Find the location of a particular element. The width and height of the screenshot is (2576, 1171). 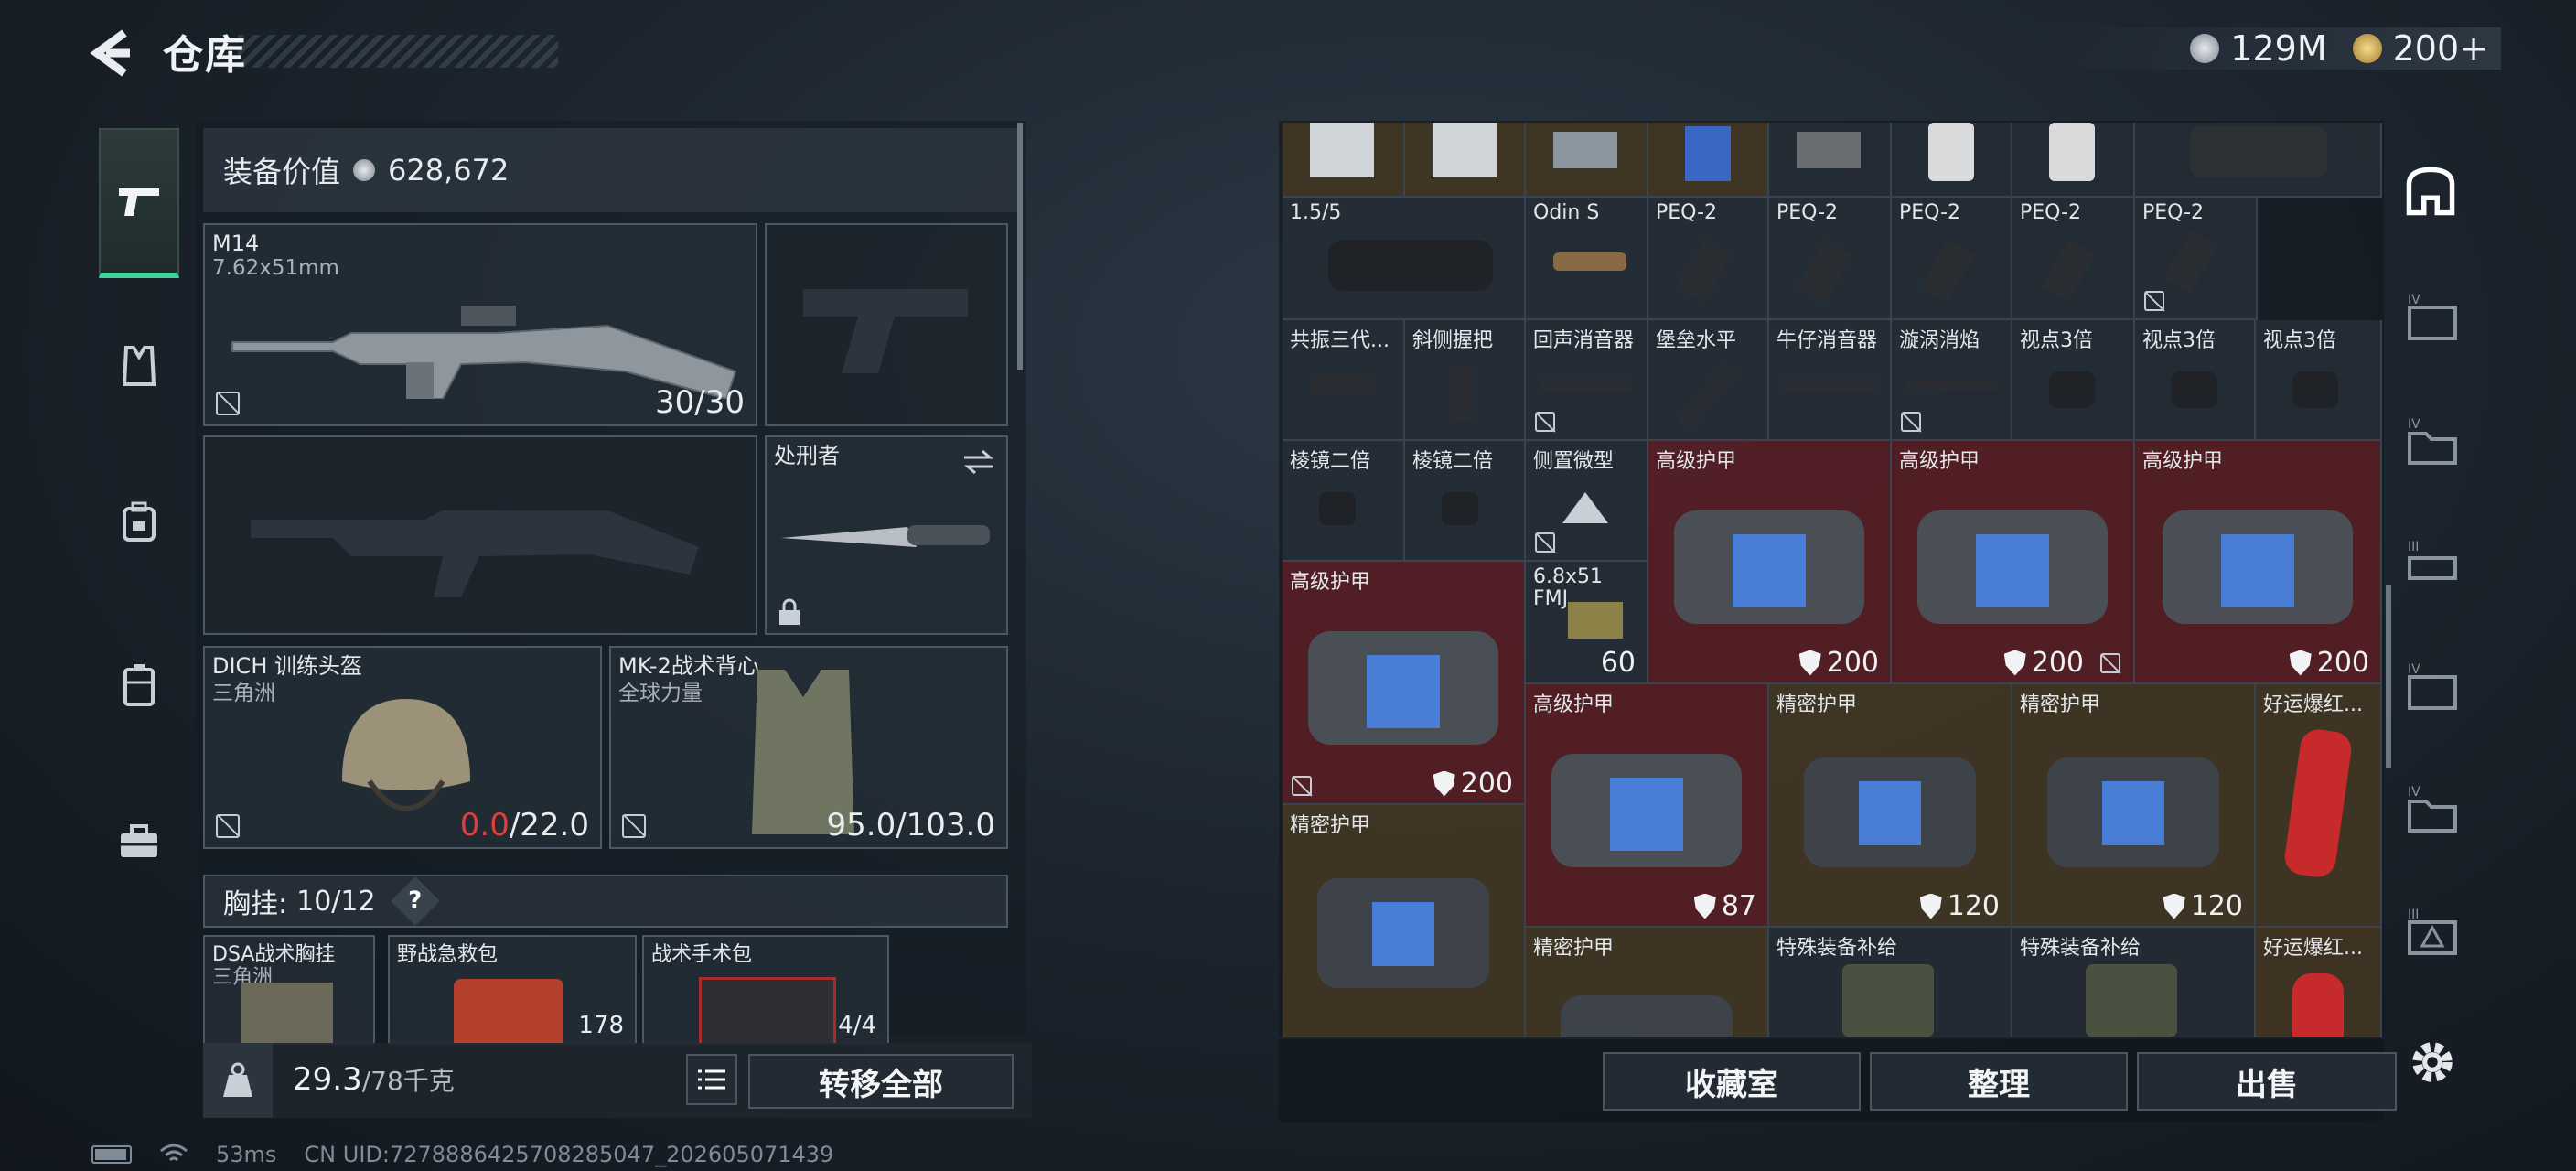

lock-icon is located at coordinates (790, 611).